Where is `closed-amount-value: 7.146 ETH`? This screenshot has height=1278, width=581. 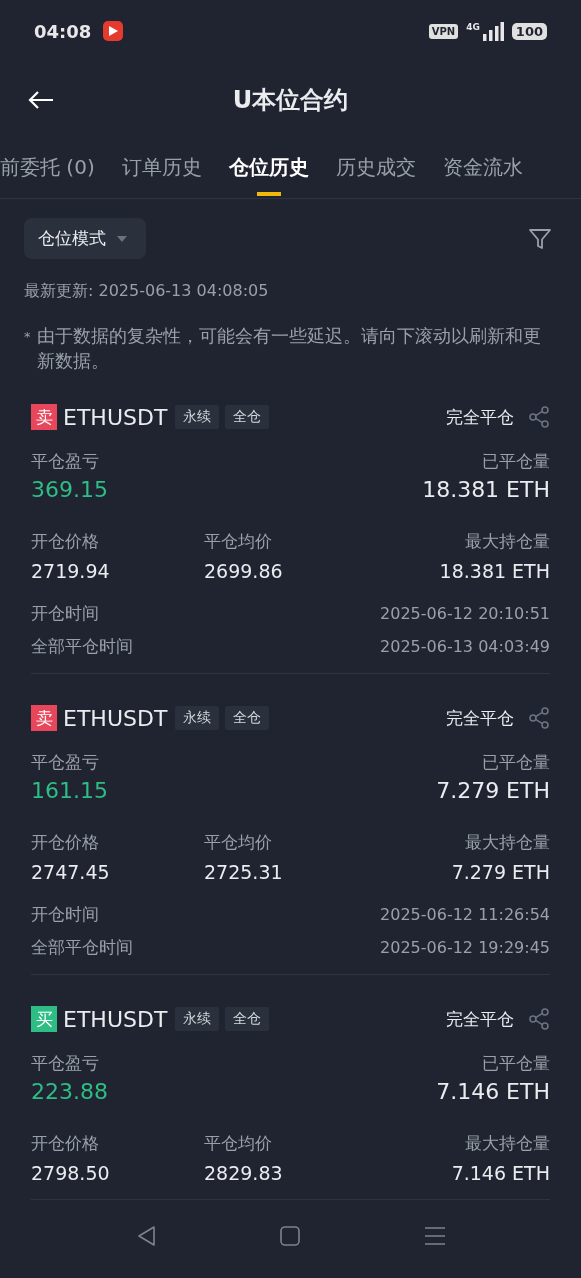 closed-amount-value: 7.146 ETH is located at coordinates (493, 1091).